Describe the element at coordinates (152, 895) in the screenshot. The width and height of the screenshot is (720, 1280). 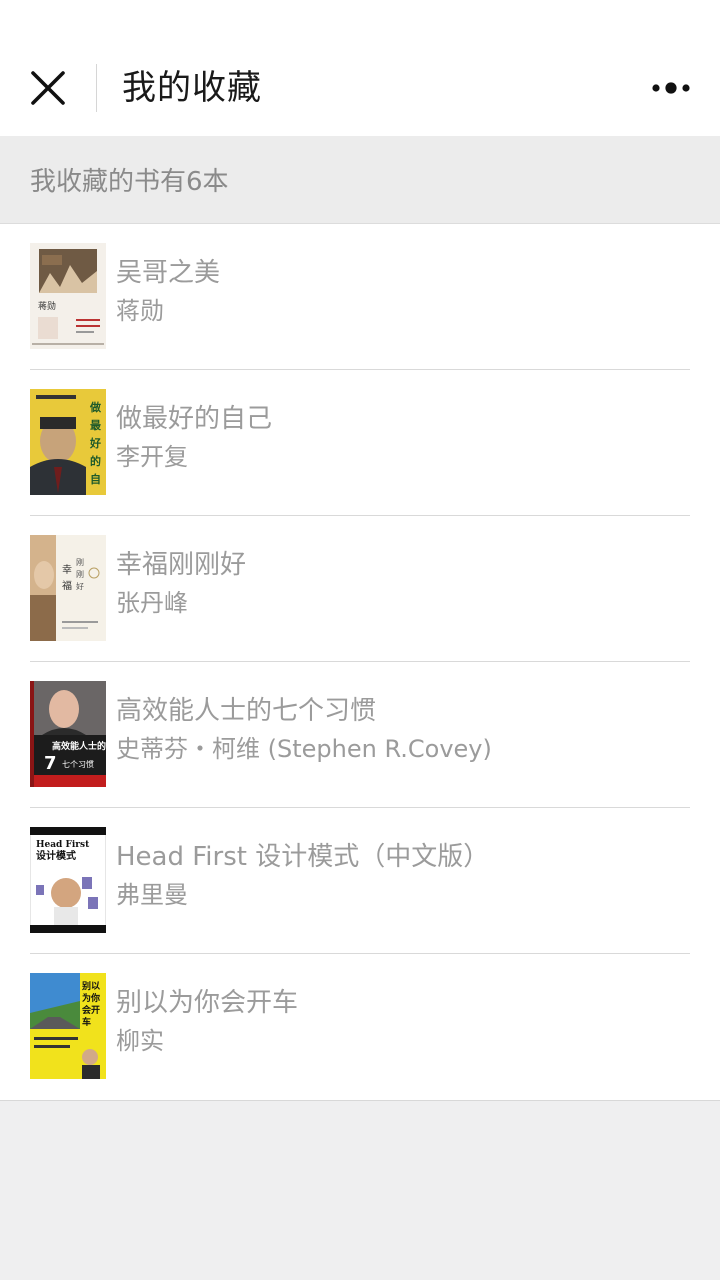
I see `book-author: 弗里曼` at that location.